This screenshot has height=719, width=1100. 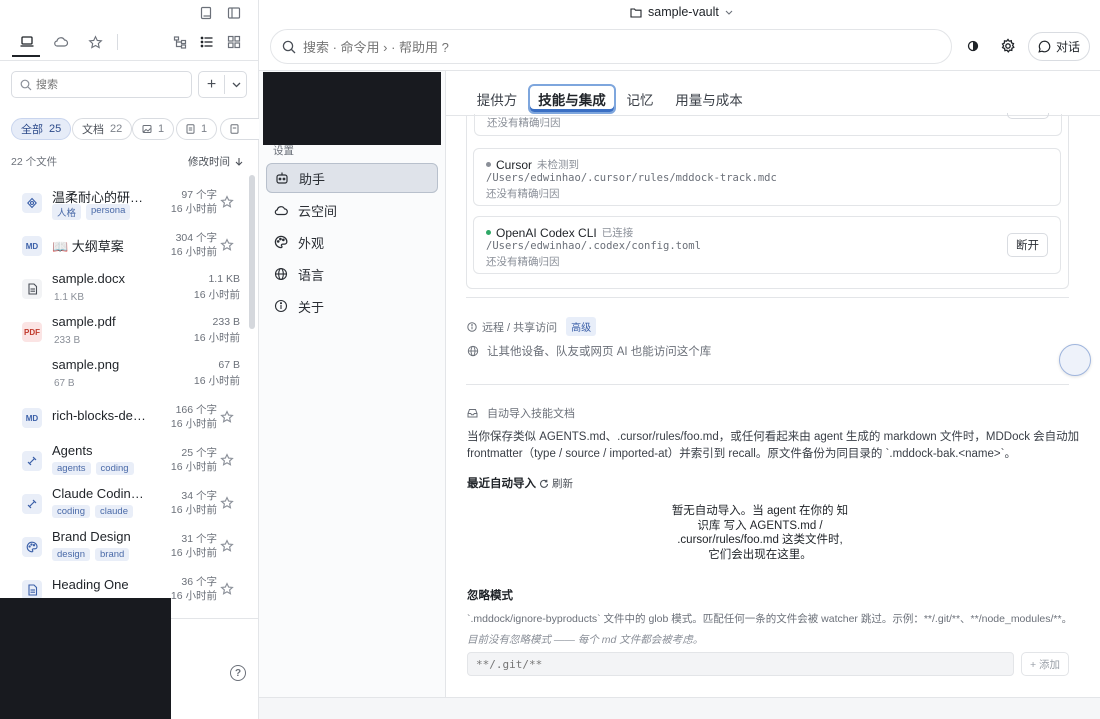 I want to click on filter-chip-all: 全部 25, so click(x=41, y=129).